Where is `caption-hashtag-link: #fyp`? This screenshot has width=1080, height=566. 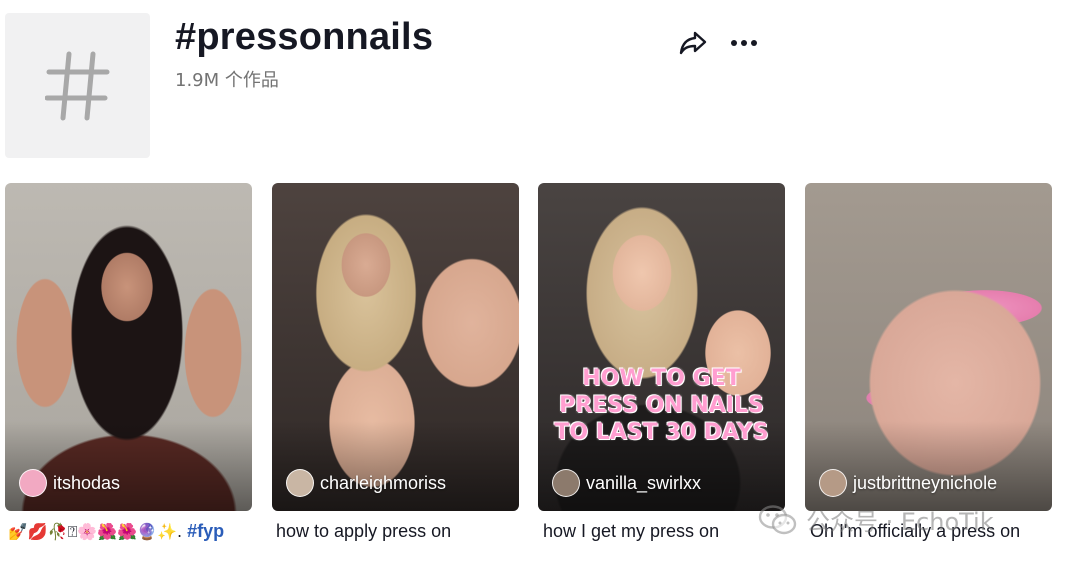 caption-hashtag-link: #fyp is located at coordinates (205, 531).